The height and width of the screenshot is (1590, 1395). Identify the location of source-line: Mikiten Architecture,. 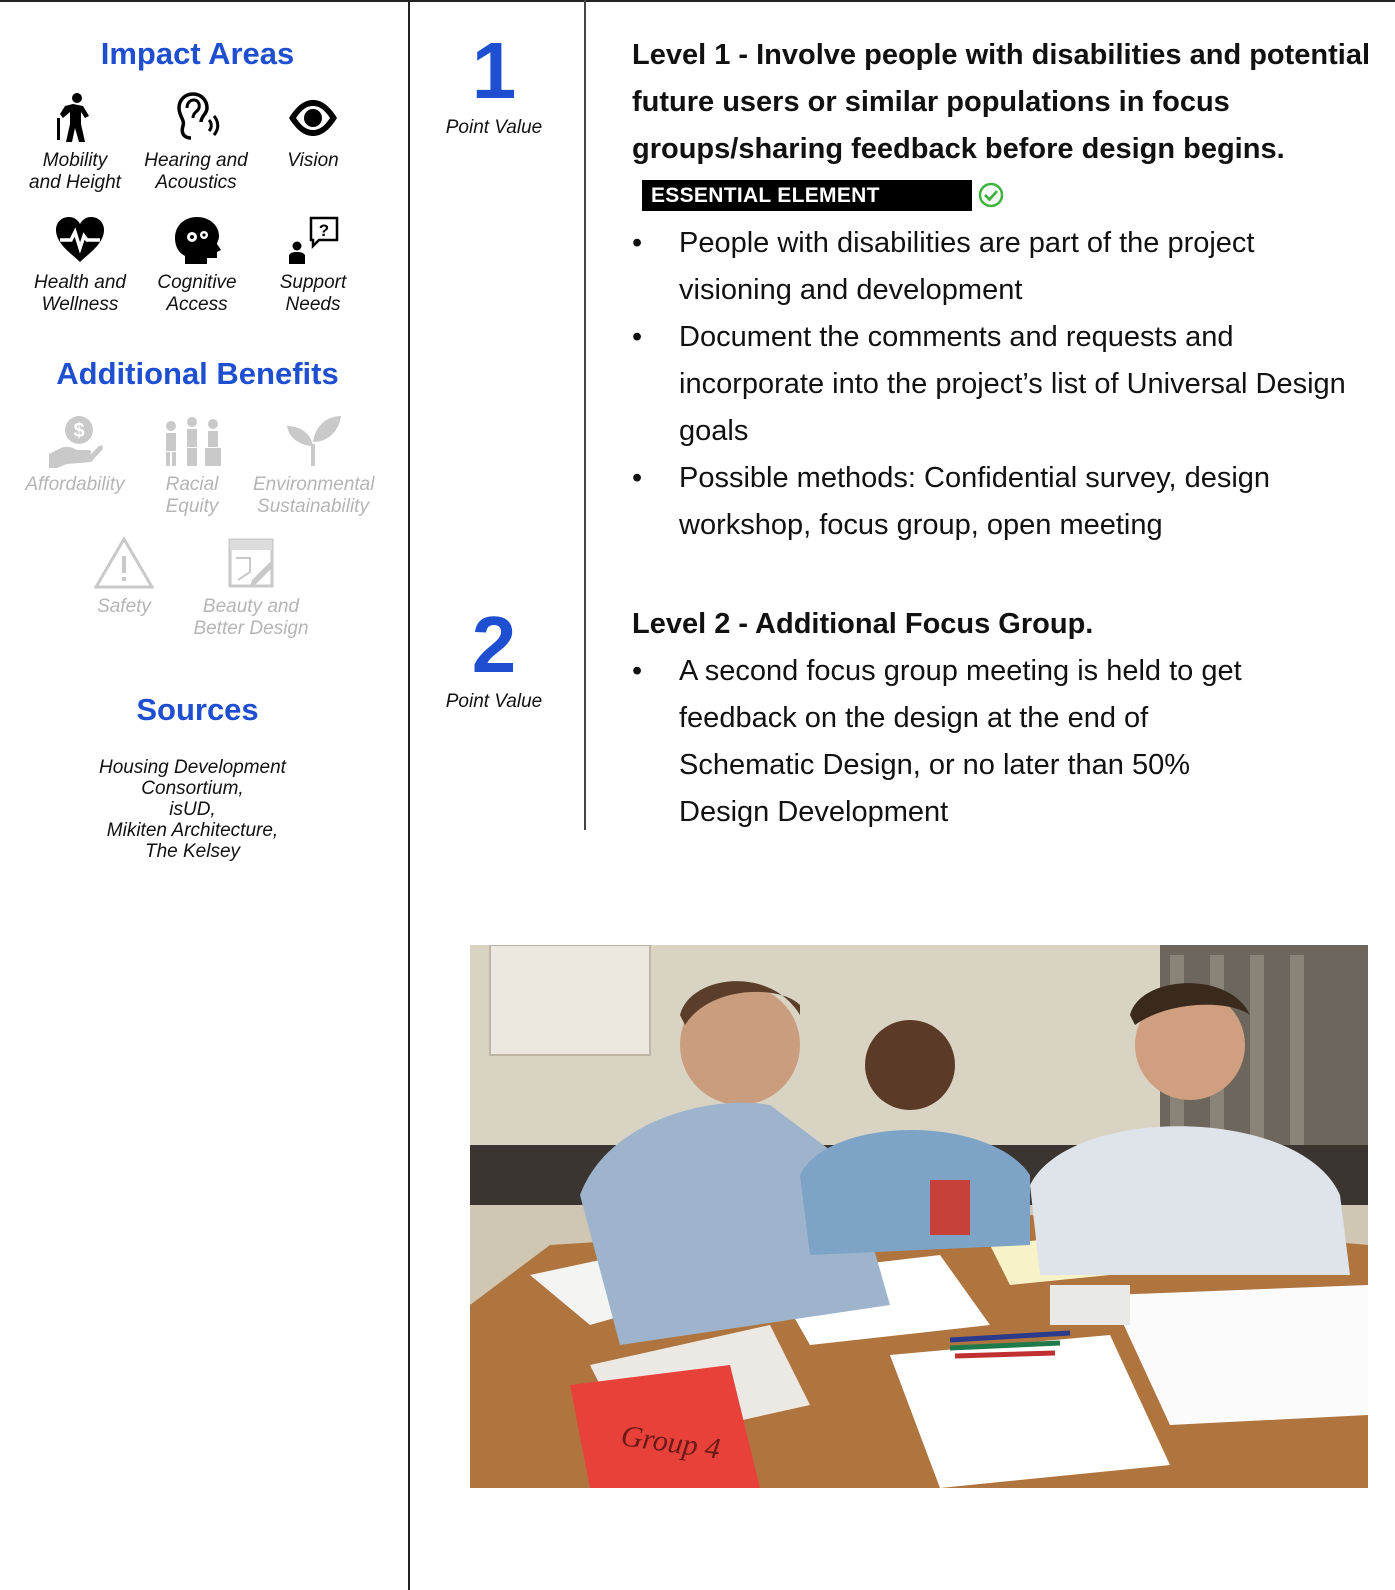
(192, 830).